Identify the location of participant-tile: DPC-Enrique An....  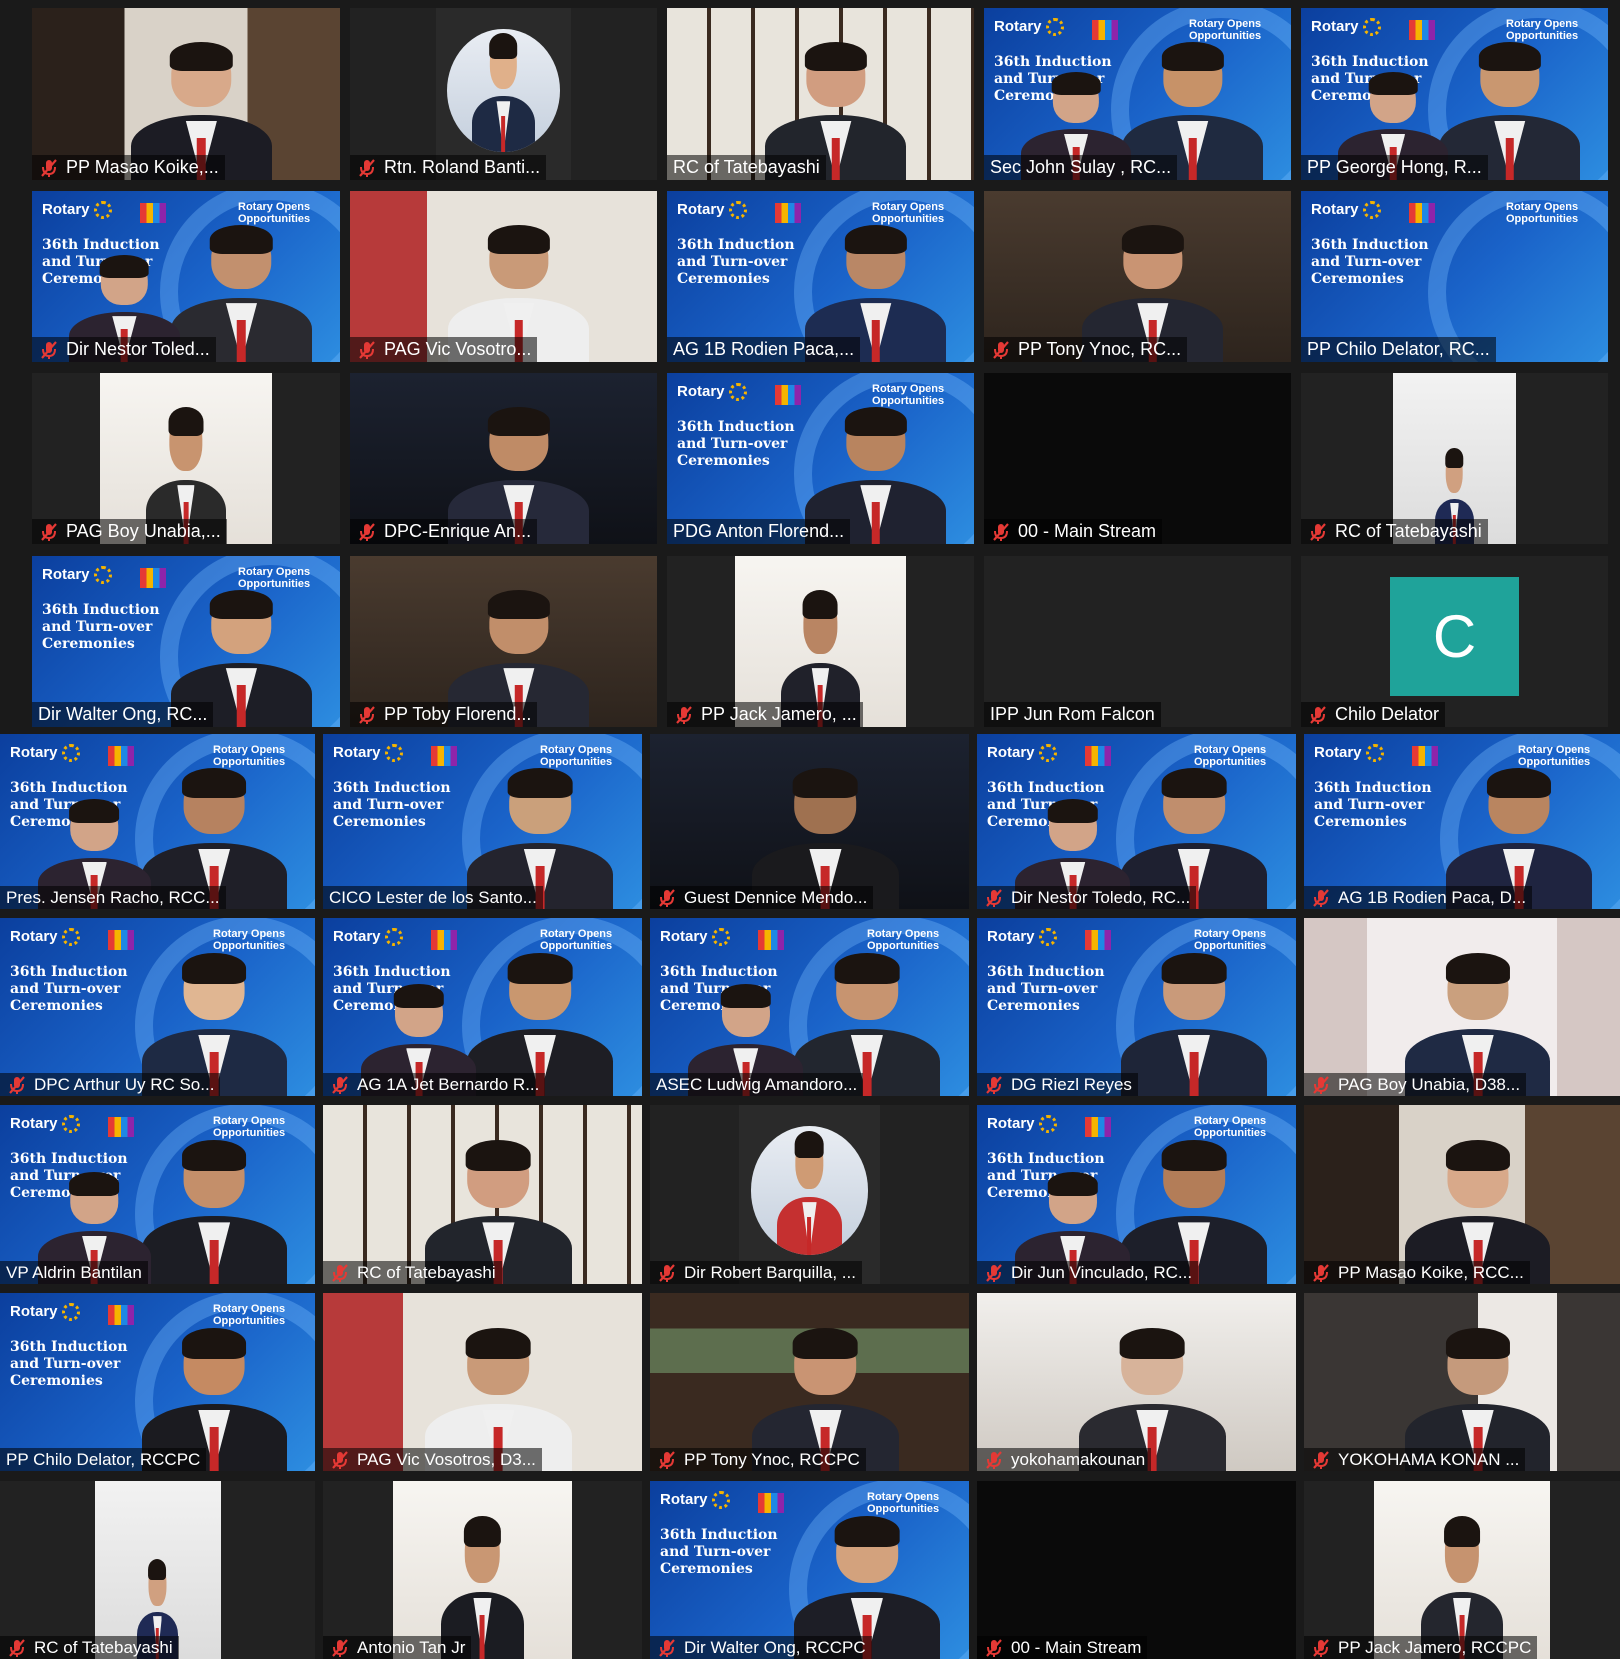
(503, 458).